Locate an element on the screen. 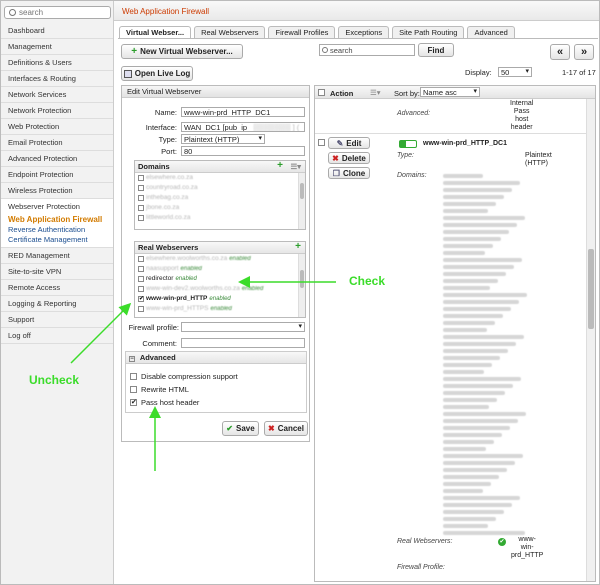 The height and width of the screenshot is (585, 600). uncheck-arrow is located at coordinates (101, 333).